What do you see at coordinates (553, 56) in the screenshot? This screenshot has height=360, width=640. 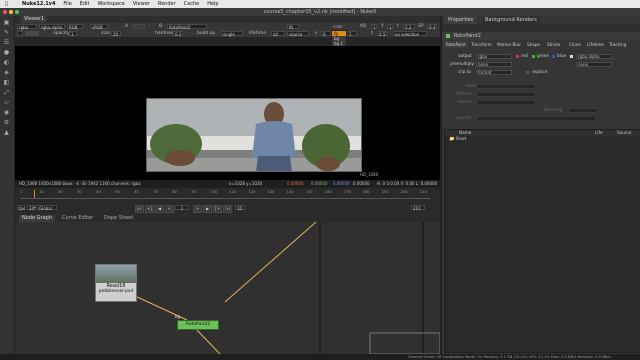 I see `blue-channel-checkbox` at bounding box center [553, 56].